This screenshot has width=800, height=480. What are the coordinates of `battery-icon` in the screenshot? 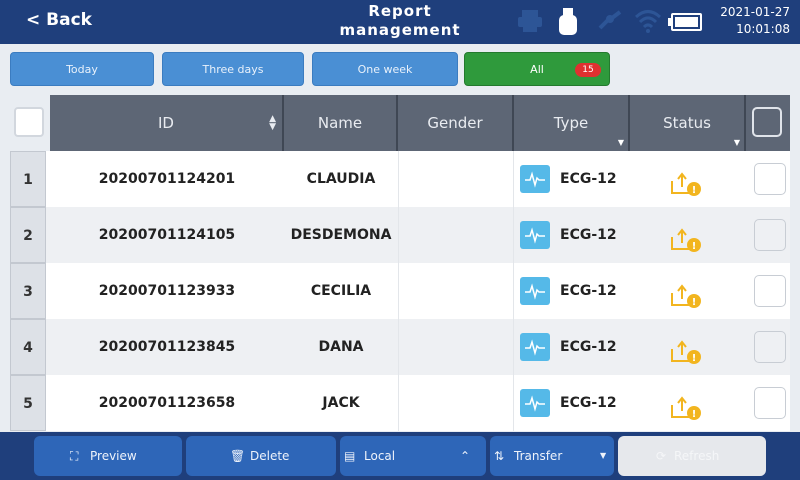 It's located at (685, 24).